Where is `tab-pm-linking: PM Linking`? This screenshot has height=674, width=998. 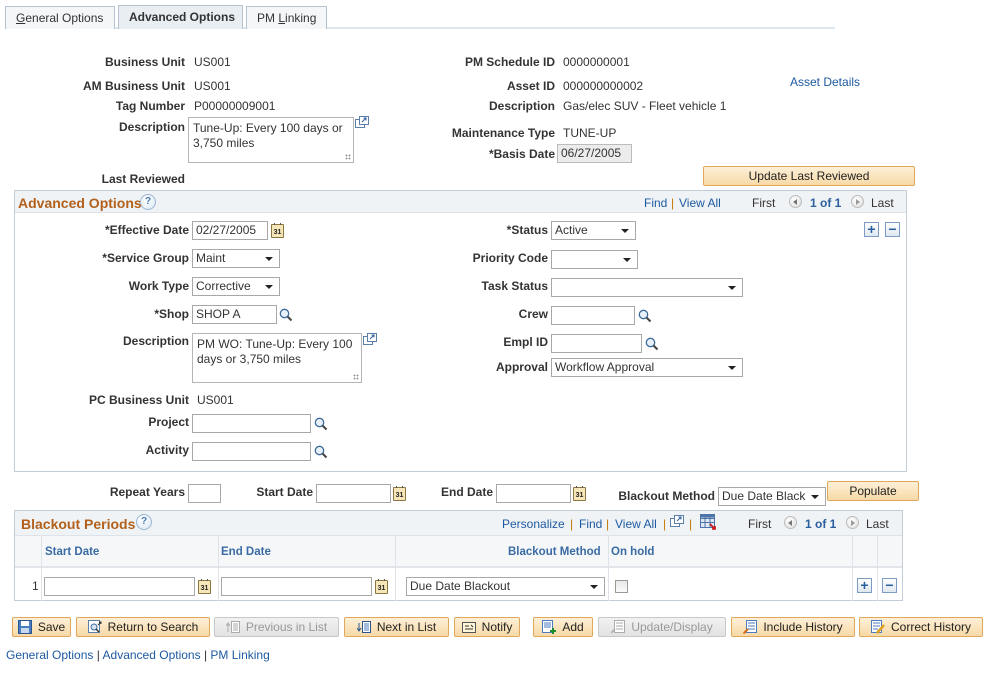 tab-pm-linking: PM Linking is located at coordinates (286, 17).